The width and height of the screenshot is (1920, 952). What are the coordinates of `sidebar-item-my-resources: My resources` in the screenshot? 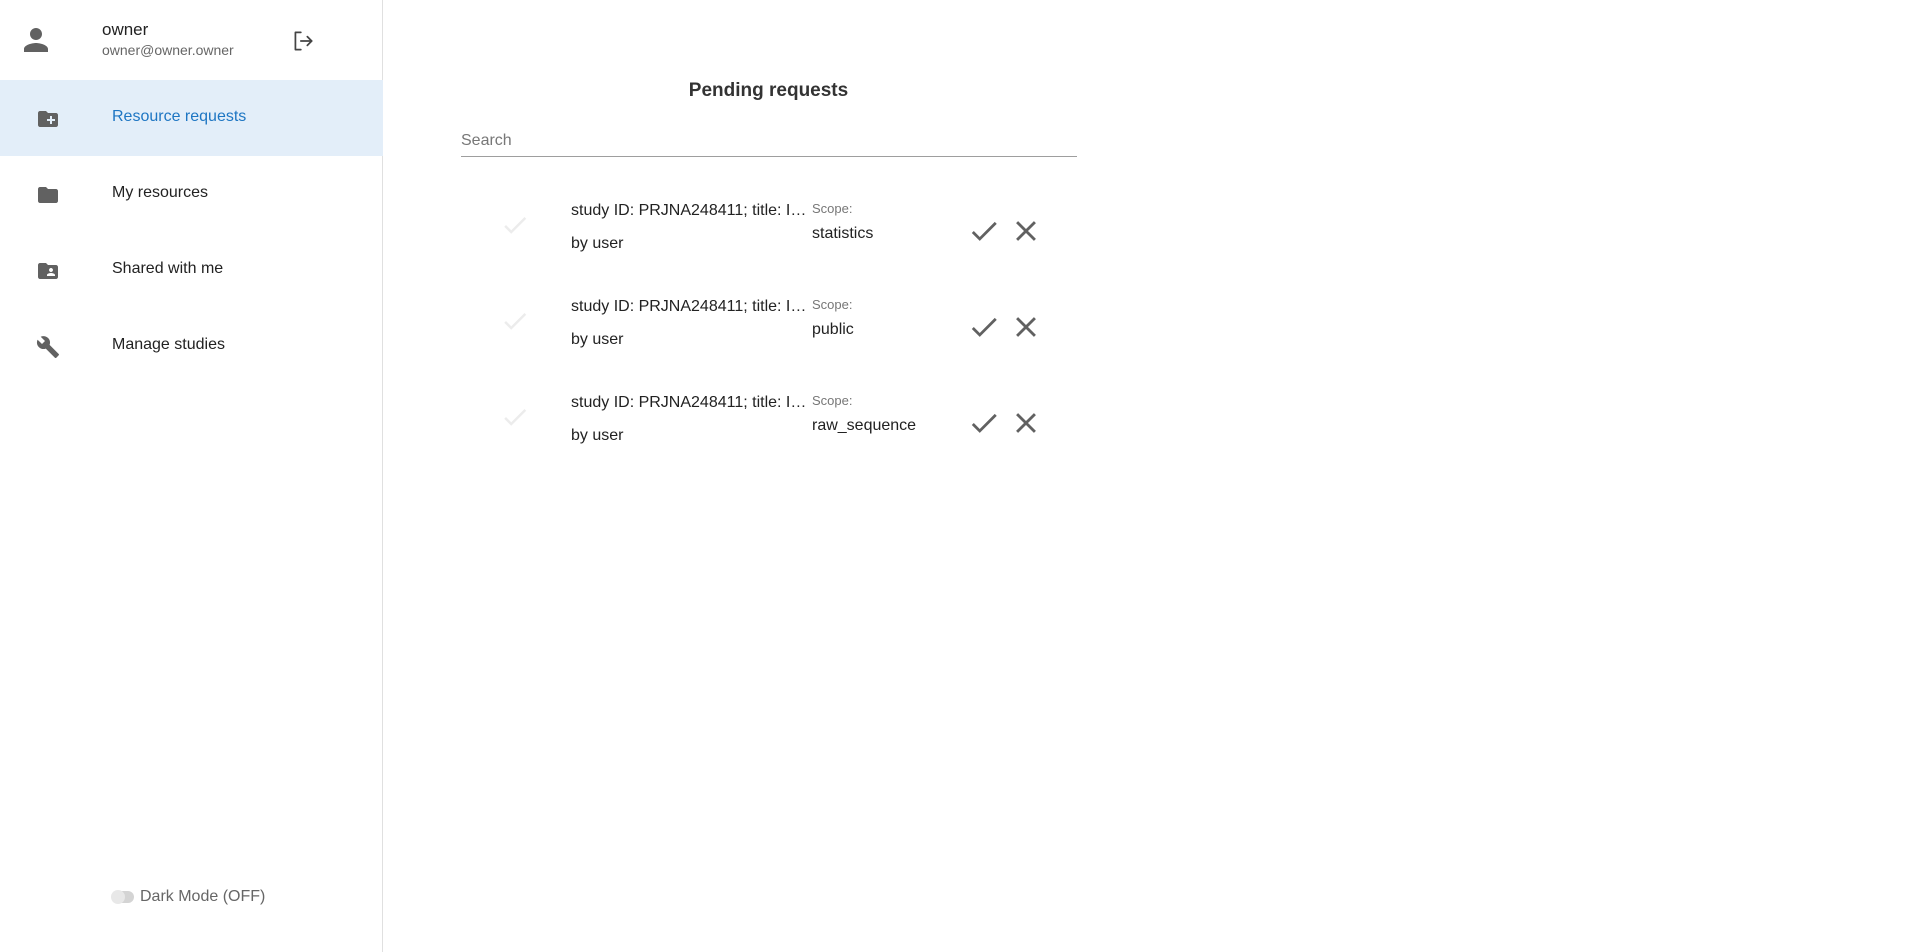 It's located at (191, 194).